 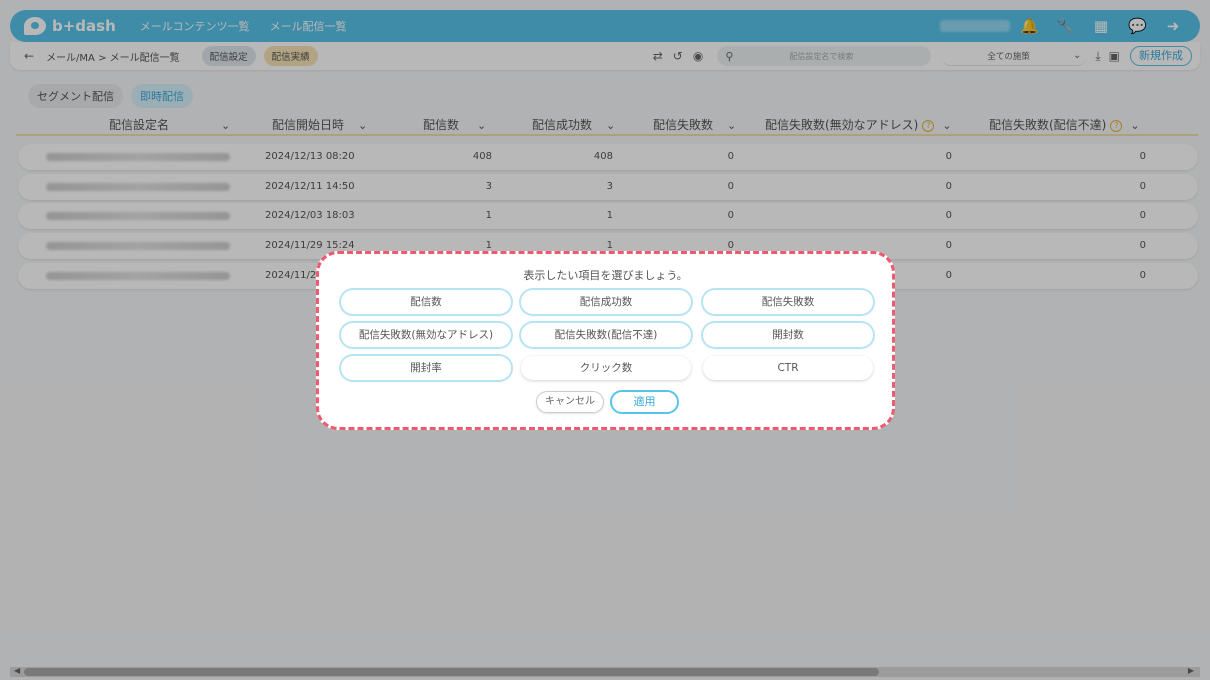 I want to click on option-success-count: 配信成功数, so click(x=606, y=302).